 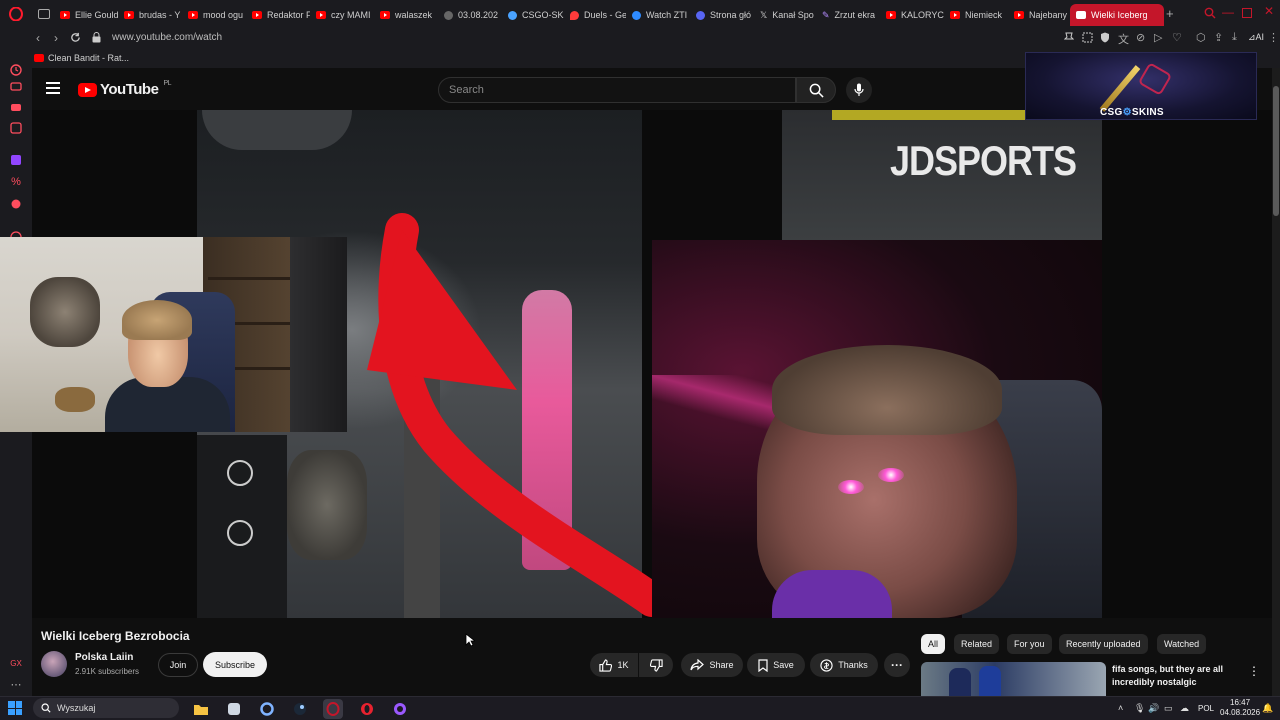 I want to click on tab: KALORYC, so click(x=912, y=15).